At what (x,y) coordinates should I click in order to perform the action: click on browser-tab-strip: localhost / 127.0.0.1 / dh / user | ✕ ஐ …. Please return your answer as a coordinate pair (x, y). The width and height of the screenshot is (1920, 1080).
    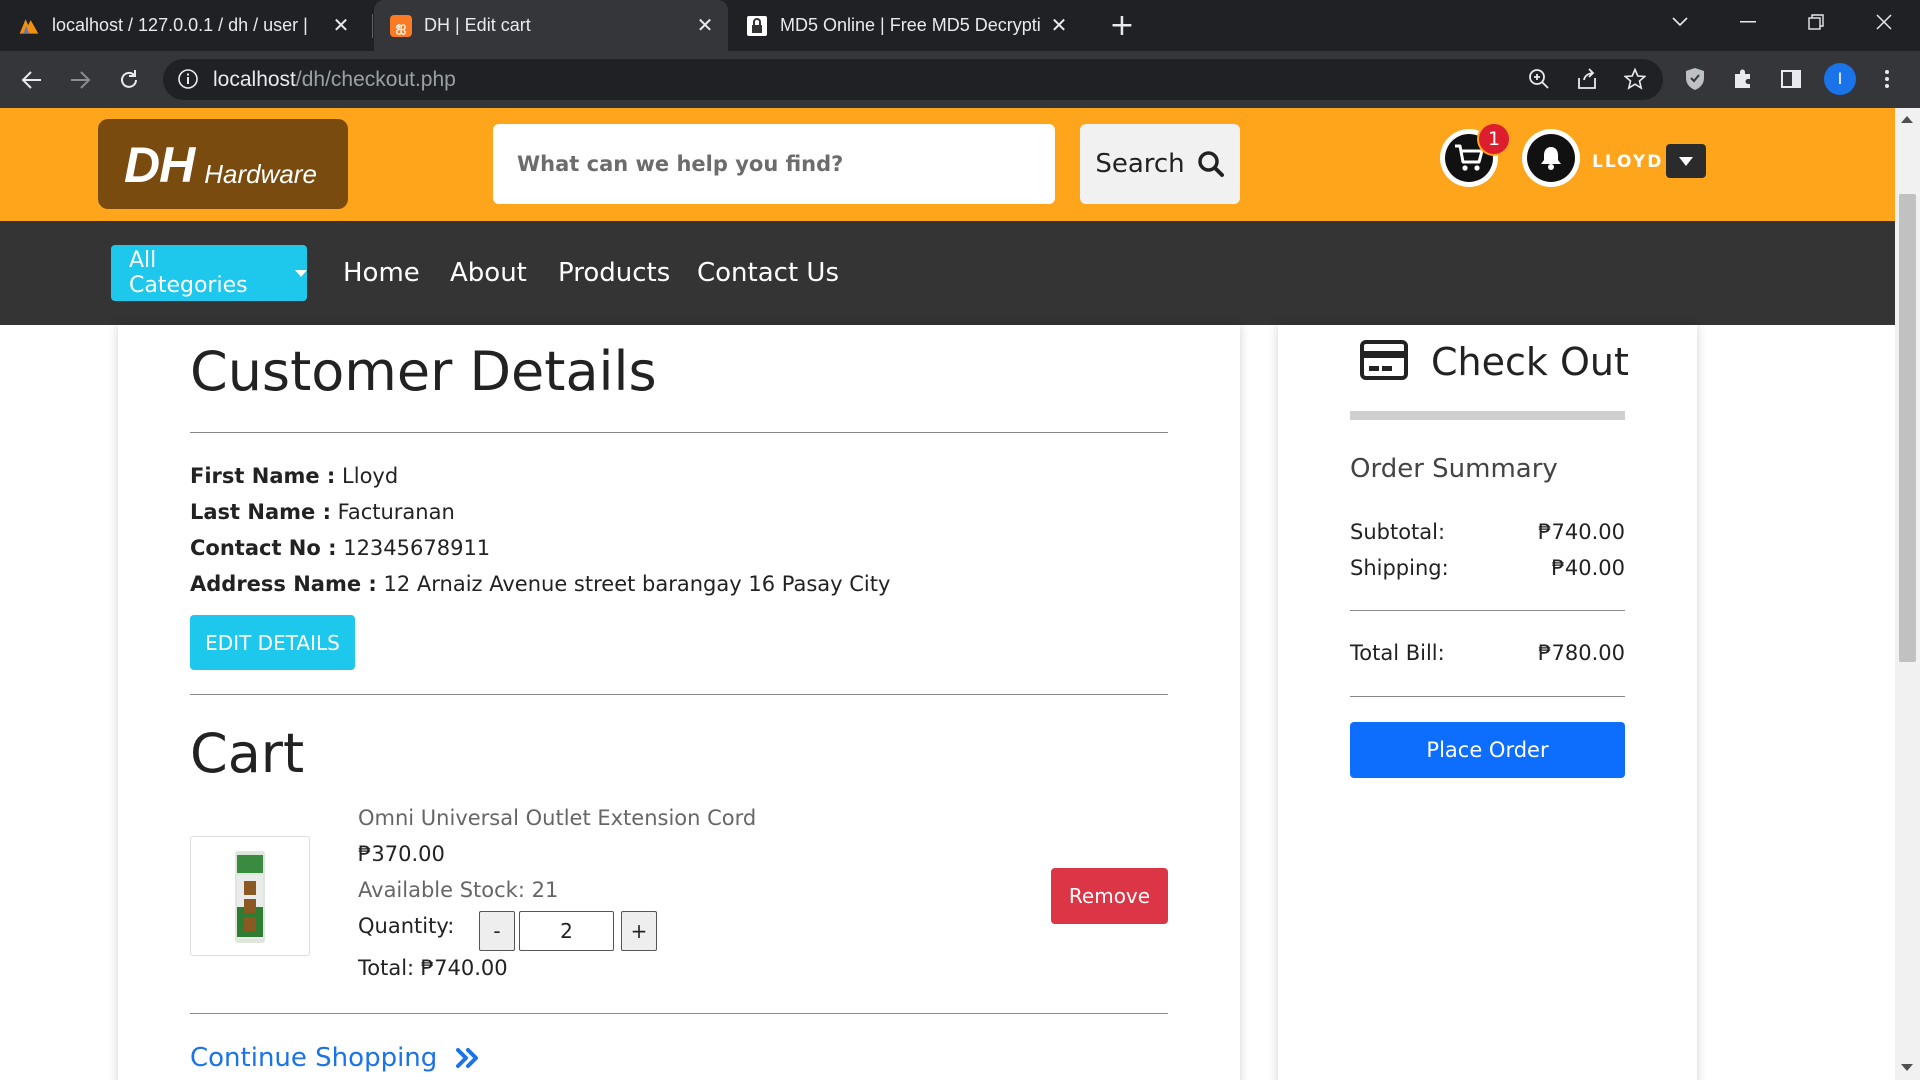
    Looking at the image, I should click on (960, 25).